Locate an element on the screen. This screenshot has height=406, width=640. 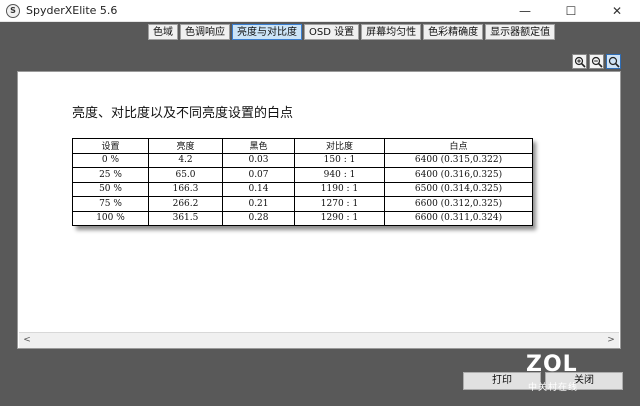
cell-brightness: 266.2 is located at coordinates (185, 204).